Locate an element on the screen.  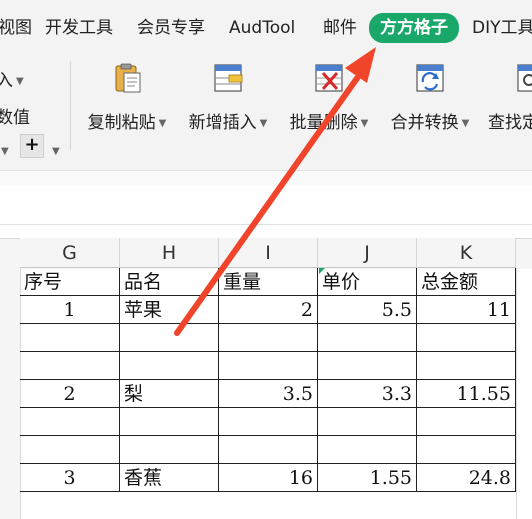
header-cell-total: 总金额 is located at coordinates (466, 282).